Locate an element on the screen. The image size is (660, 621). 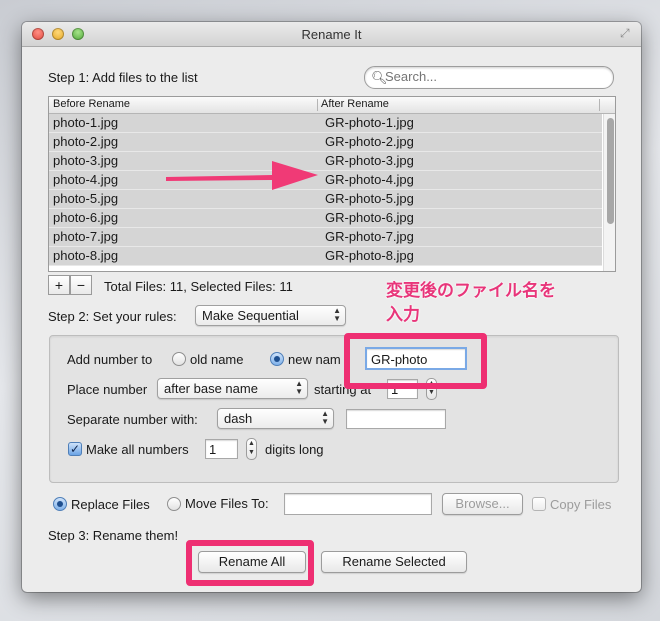
annotation-text: 変更後のファイル名を 入力 is located at coordinates (471, 303).